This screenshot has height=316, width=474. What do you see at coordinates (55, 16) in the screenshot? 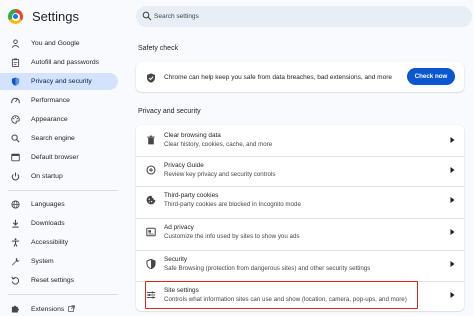
I see `page-title: Settings` at bounding box center [55, 16].